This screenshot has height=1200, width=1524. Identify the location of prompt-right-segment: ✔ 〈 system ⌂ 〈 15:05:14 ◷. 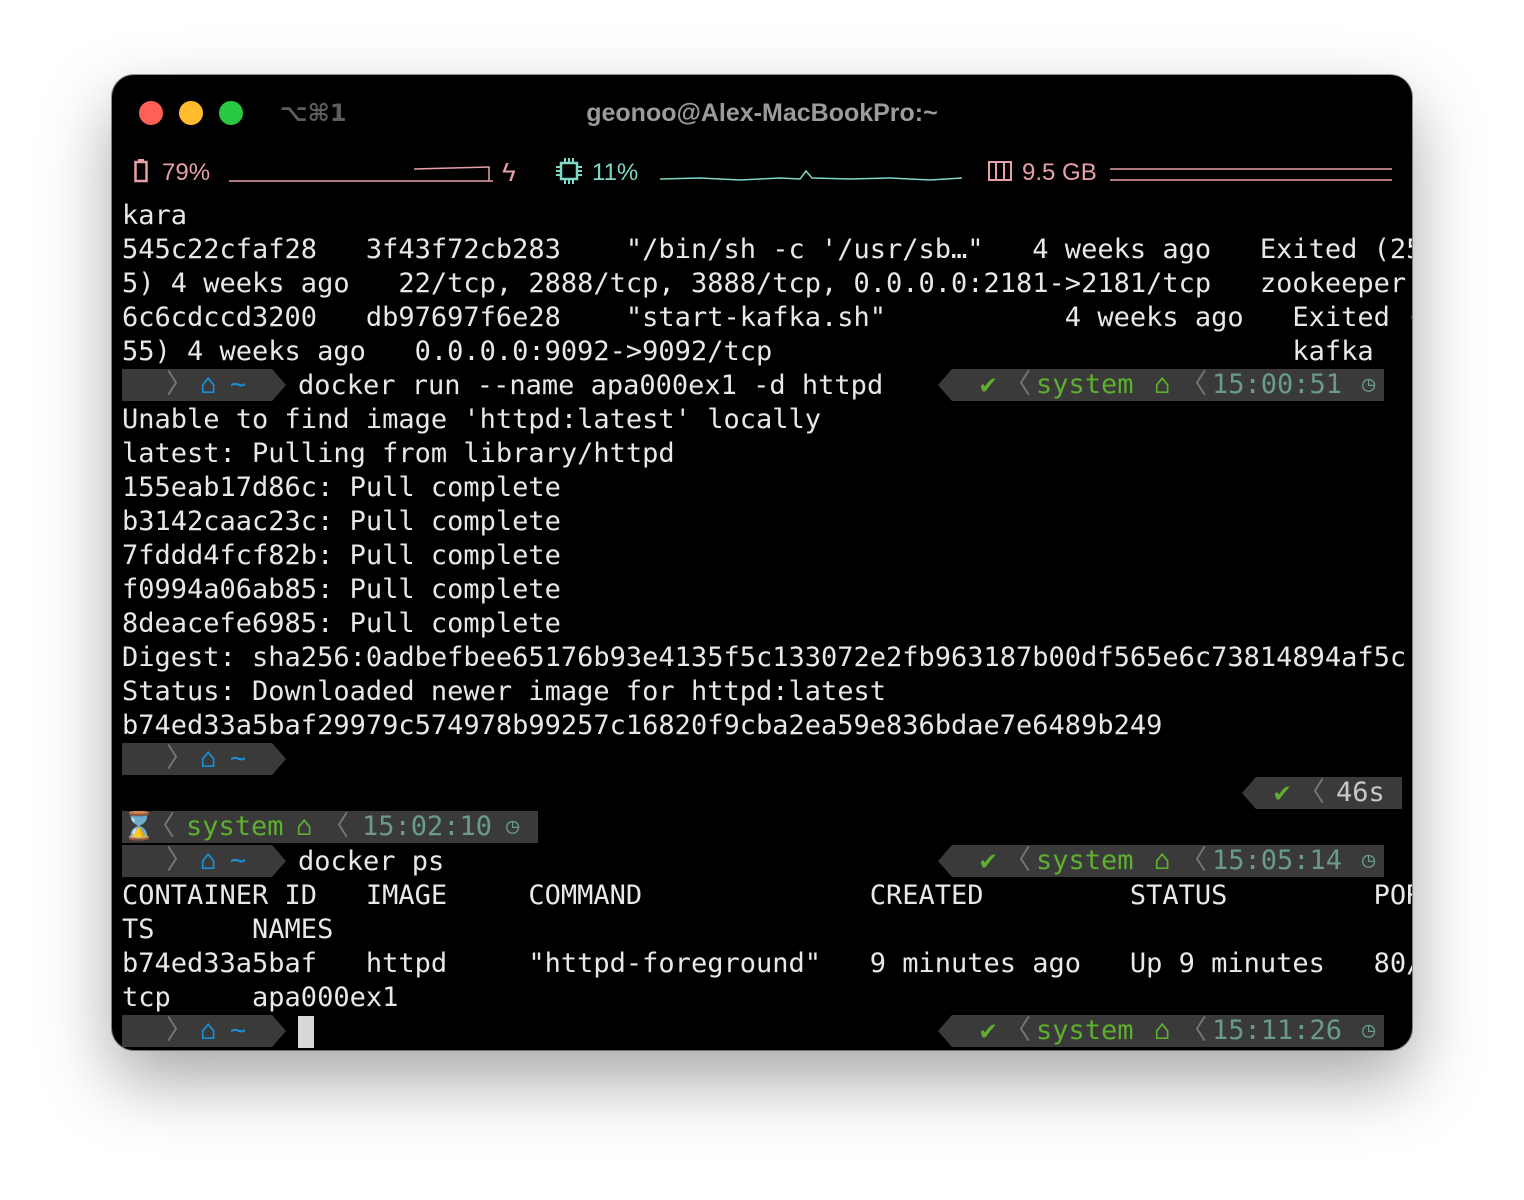
(1161, 861).